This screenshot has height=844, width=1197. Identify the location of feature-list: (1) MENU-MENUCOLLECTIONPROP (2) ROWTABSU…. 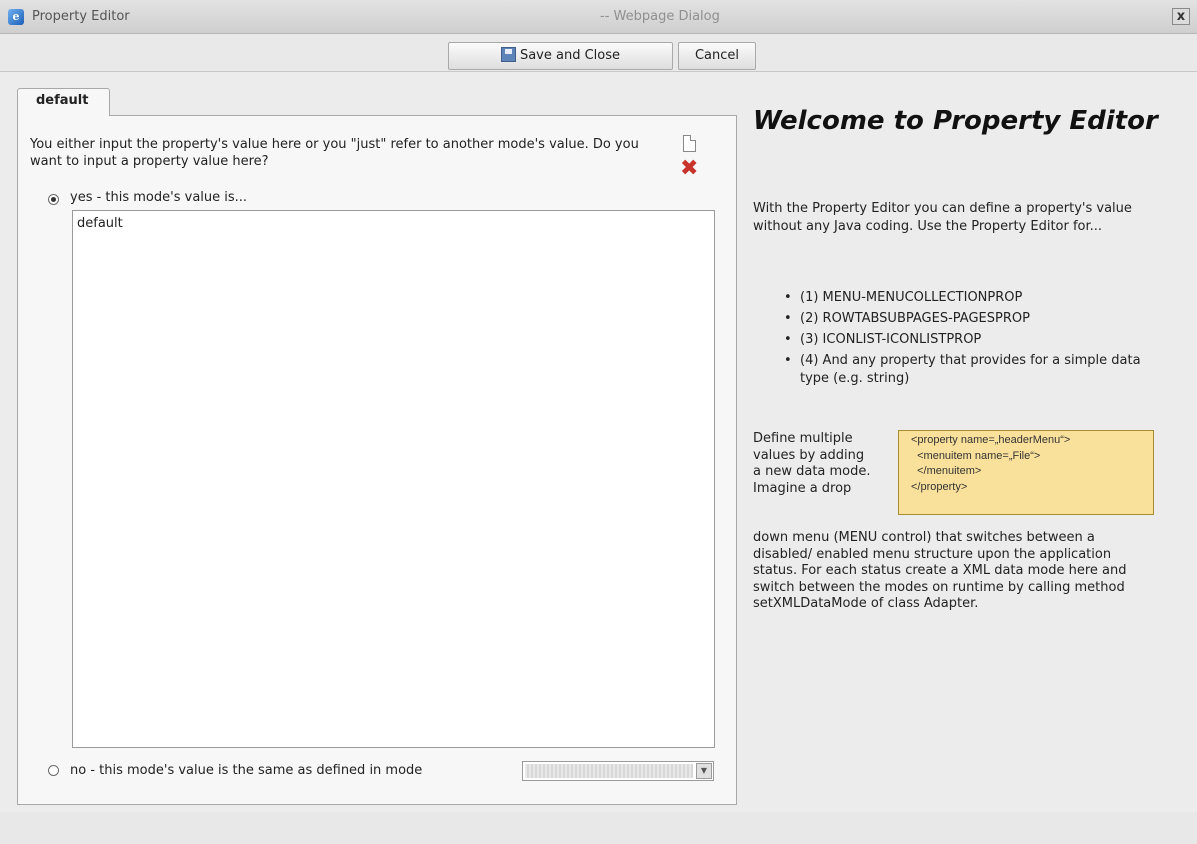
(973, 340).